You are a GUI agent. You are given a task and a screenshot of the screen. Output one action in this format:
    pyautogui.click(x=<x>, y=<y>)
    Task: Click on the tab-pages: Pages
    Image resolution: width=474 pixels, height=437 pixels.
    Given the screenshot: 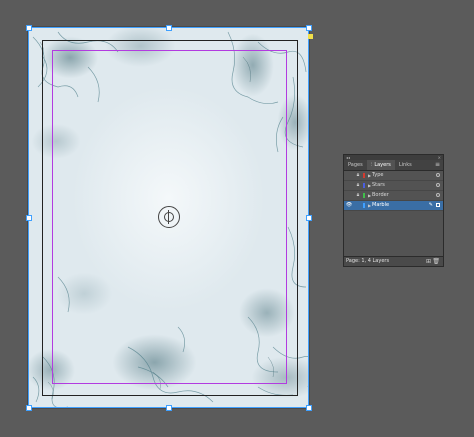 What is the action you would take?
    pyautogui.click(x=355, y=165)
    